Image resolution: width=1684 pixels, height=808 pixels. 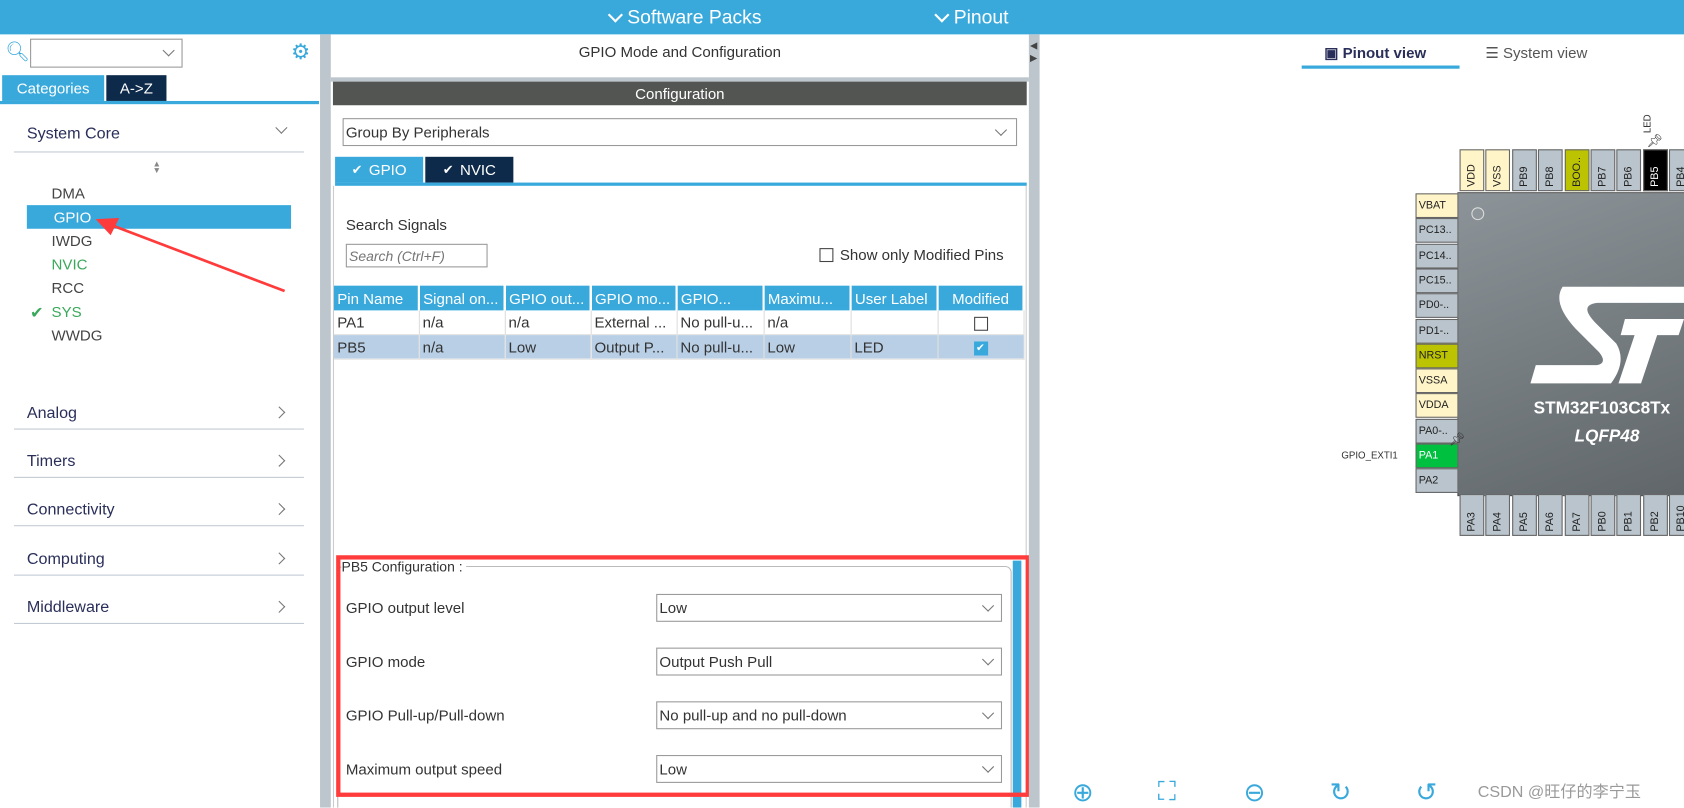 I want to click on pin-pb8: PB8, so click(x=1550, y=170).